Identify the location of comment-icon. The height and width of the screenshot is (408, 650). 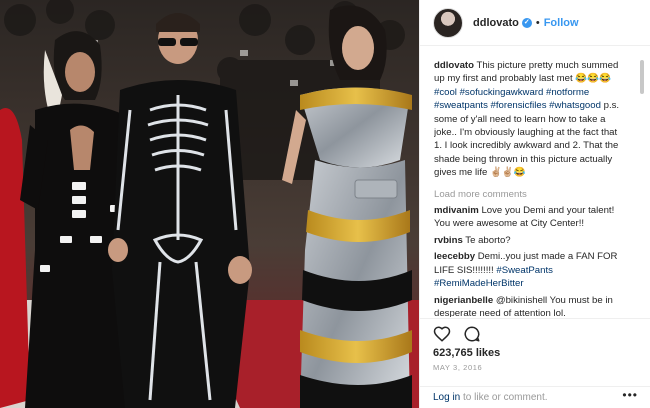
(472, 334).